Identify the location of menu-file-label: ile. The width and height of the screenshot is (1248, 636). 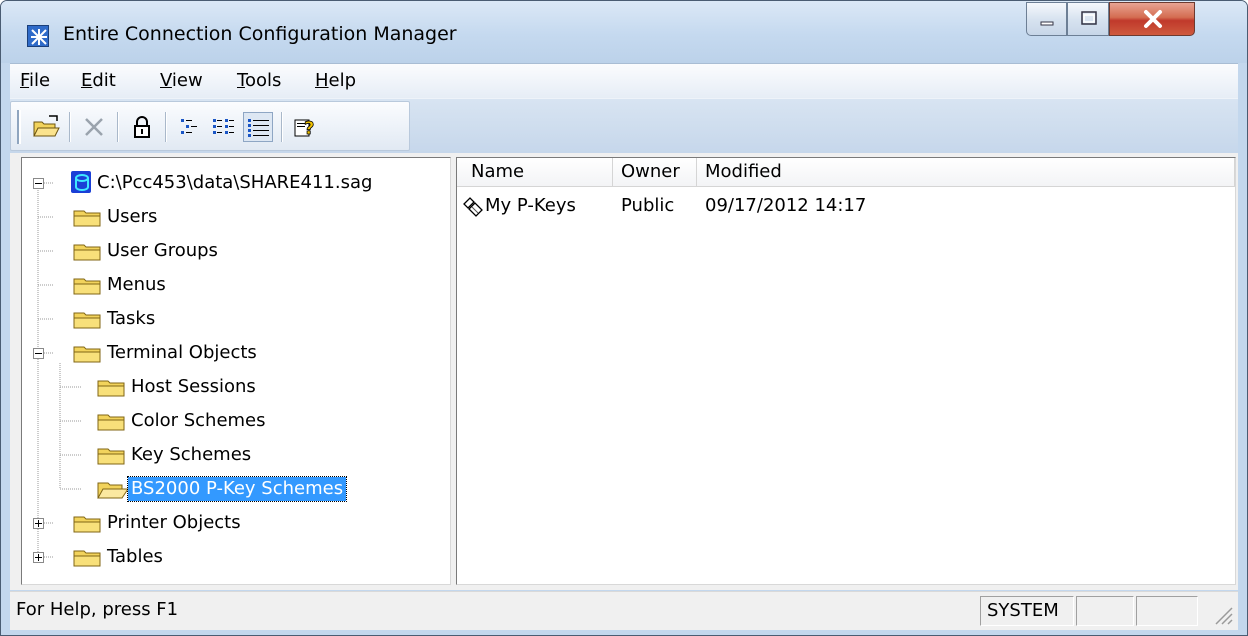
(40, 80).